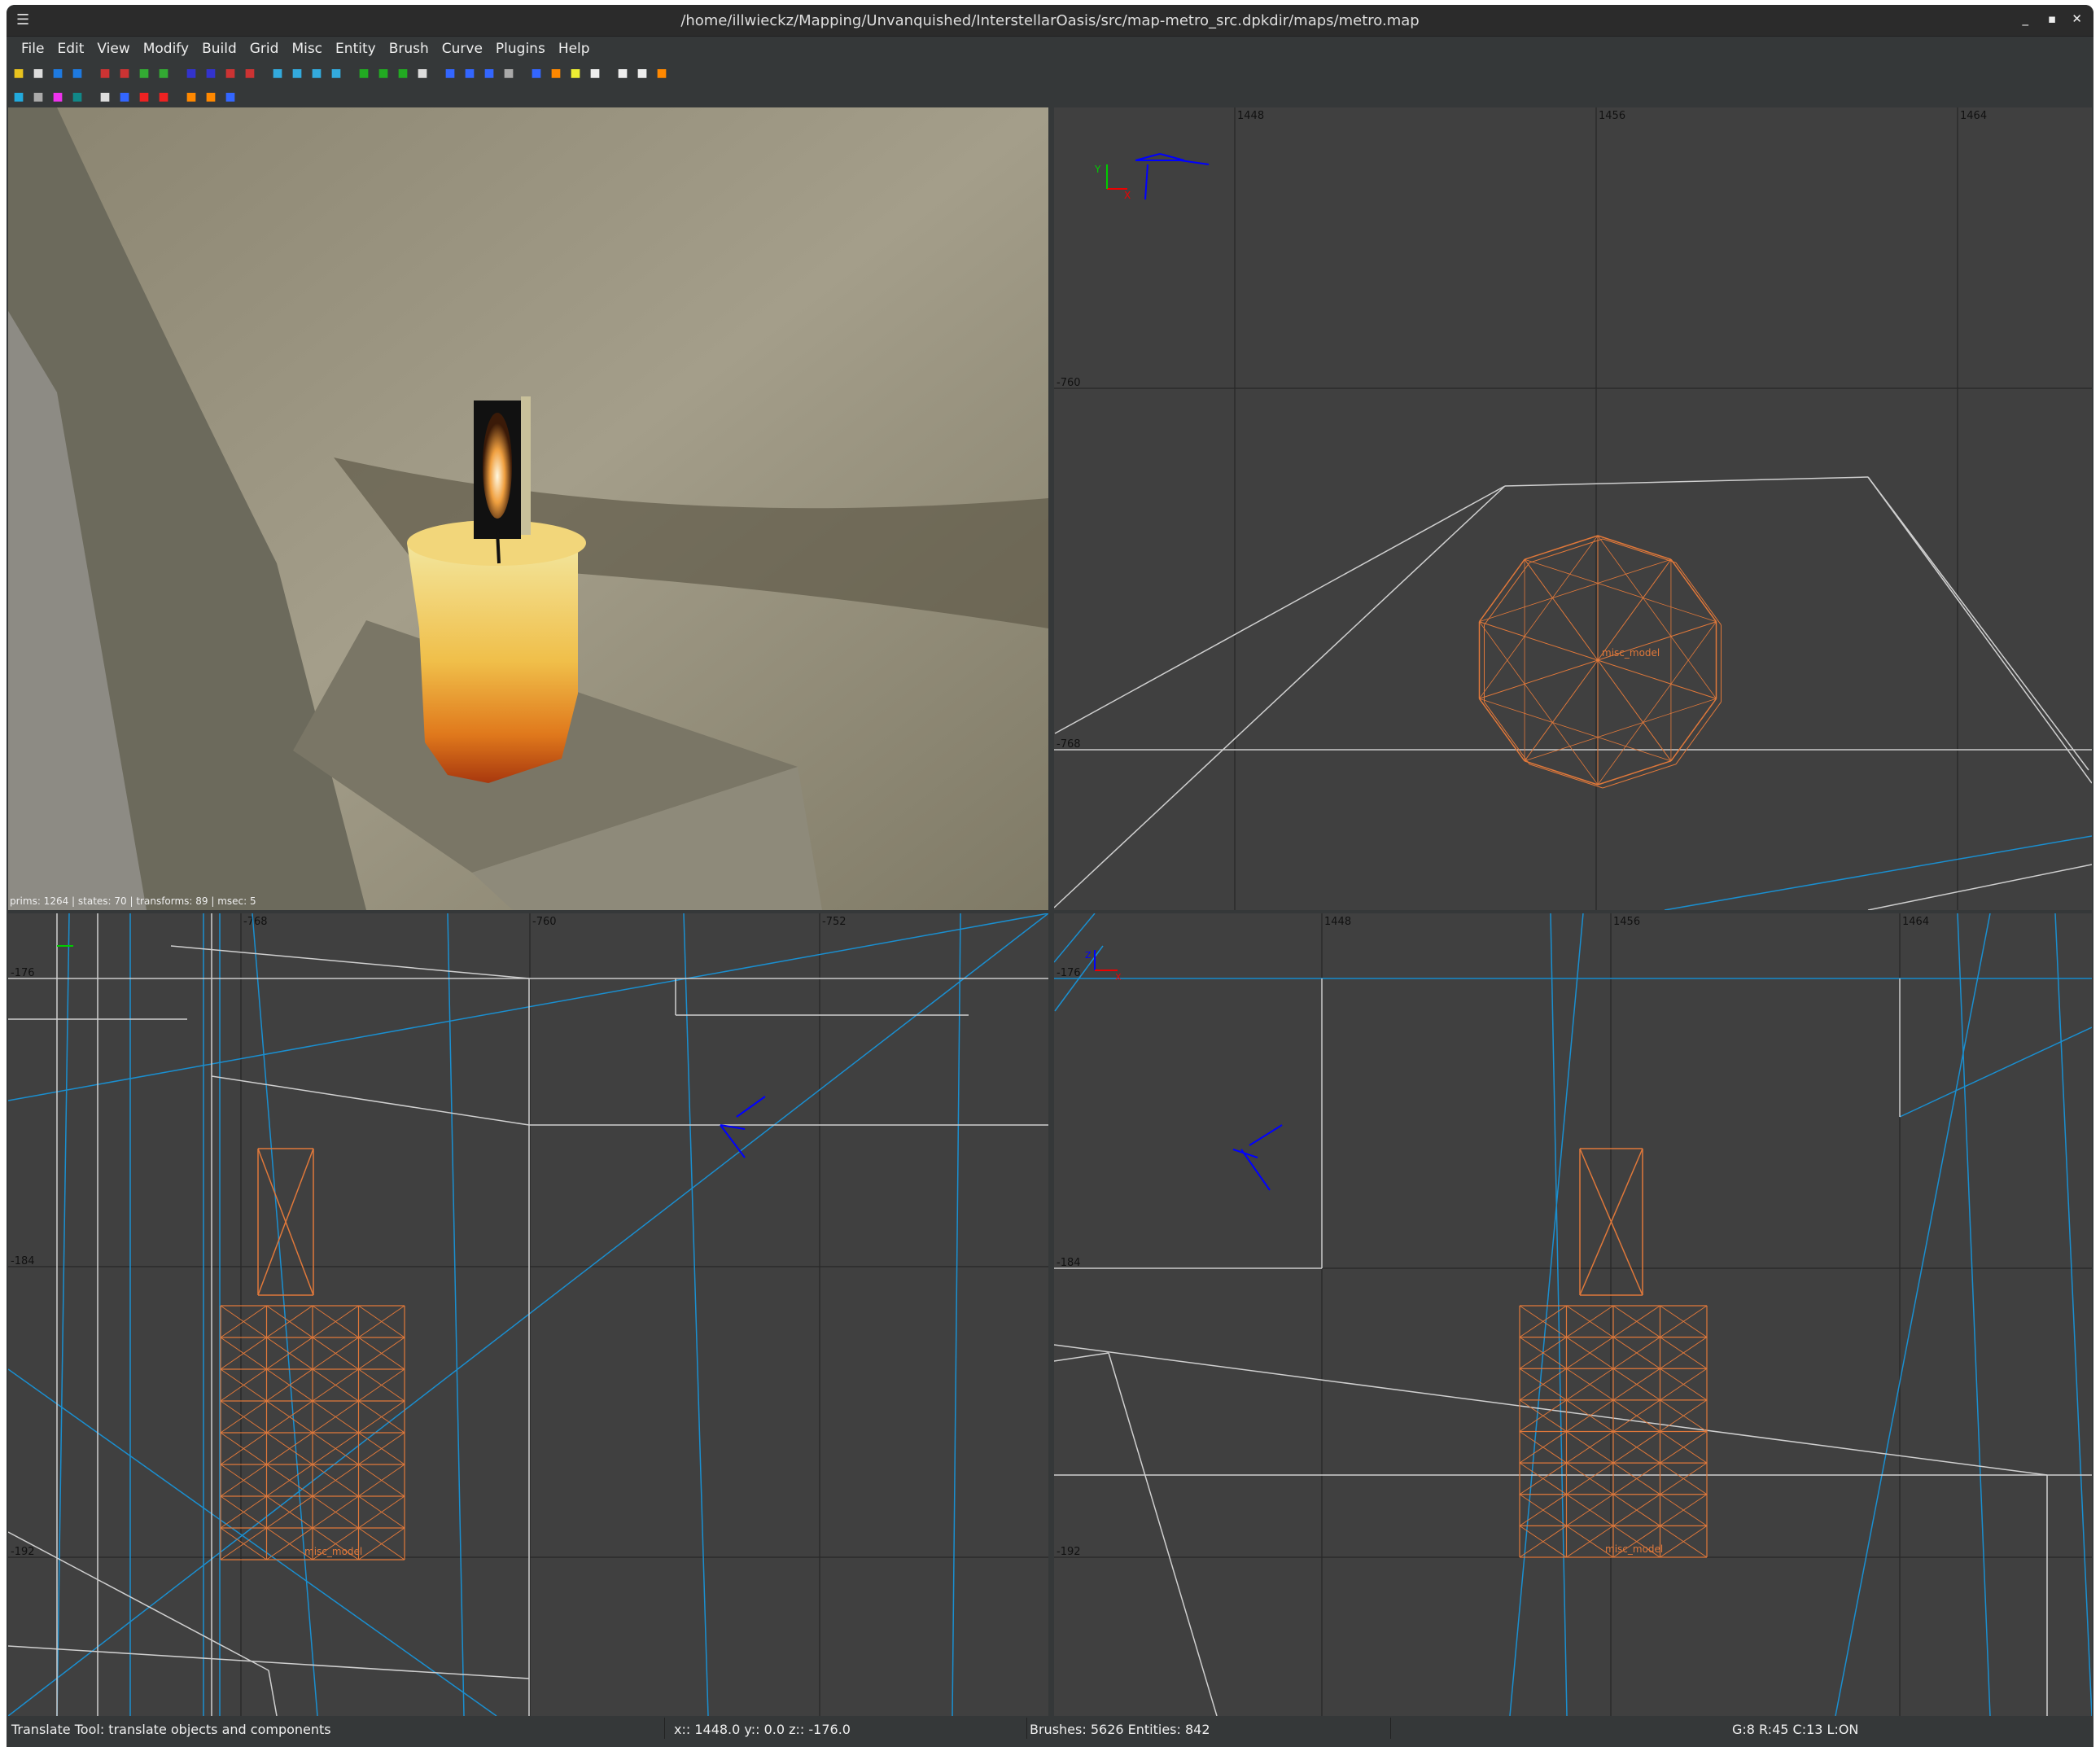 Image resolution: width=2100 pixels, height=1751 pixels. What do you see at coordinates (1627, 922) in the screenshot?
I see `x-tick-label: 1456` at bounding box center [1627, 922].